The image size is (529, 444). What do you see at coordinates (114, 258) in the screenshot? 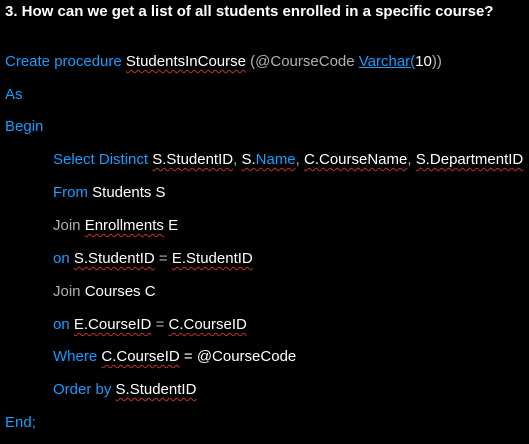
I see `on-left-studentid: S.StudentID` at bounding box center [114, 258].